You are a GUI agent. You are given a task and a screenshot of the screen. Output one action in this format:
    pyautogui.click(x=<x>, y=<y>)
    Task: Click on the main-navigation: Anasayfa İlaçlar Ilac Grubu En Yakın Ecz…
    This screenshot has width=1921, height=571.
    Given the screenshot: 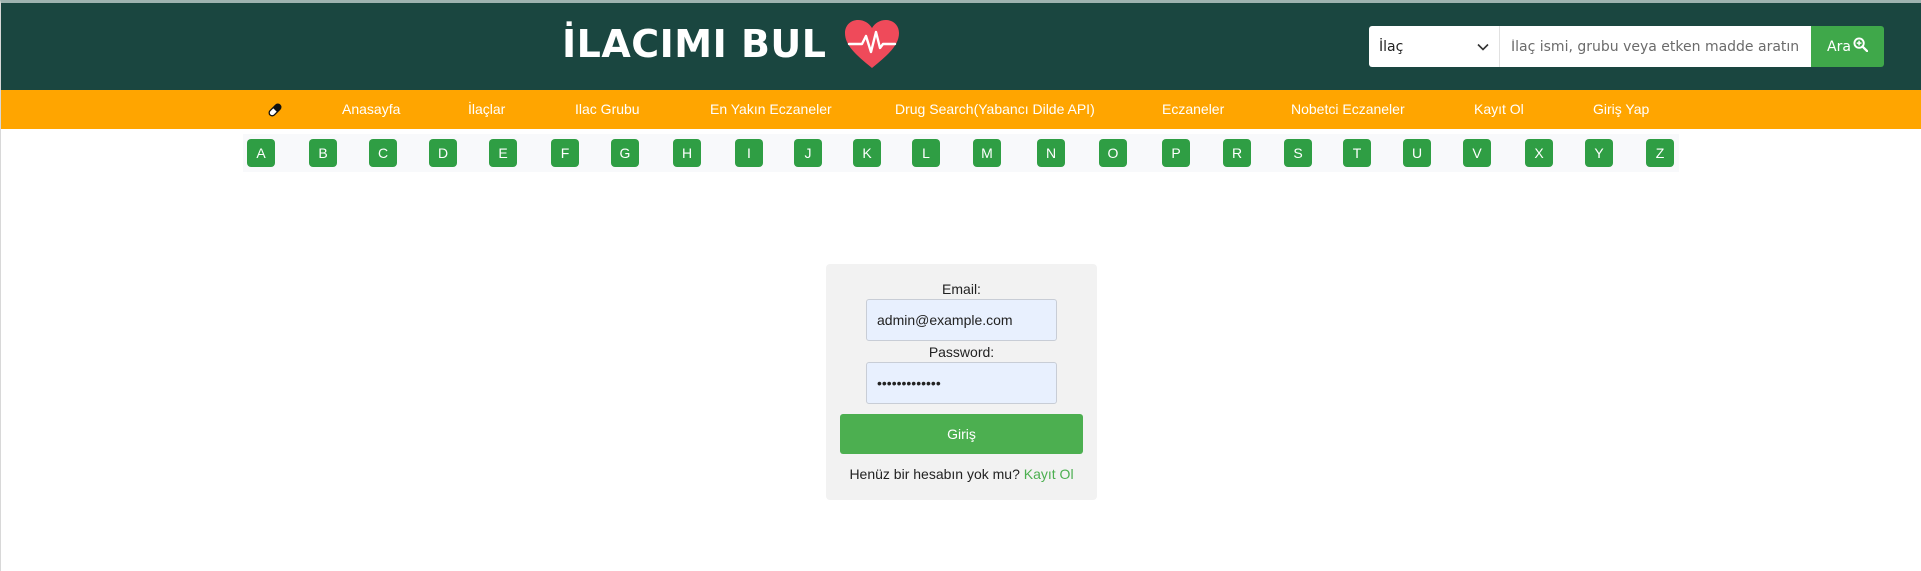 What is the action you would take?
    pyautogui.click(x=961, y=109)
    